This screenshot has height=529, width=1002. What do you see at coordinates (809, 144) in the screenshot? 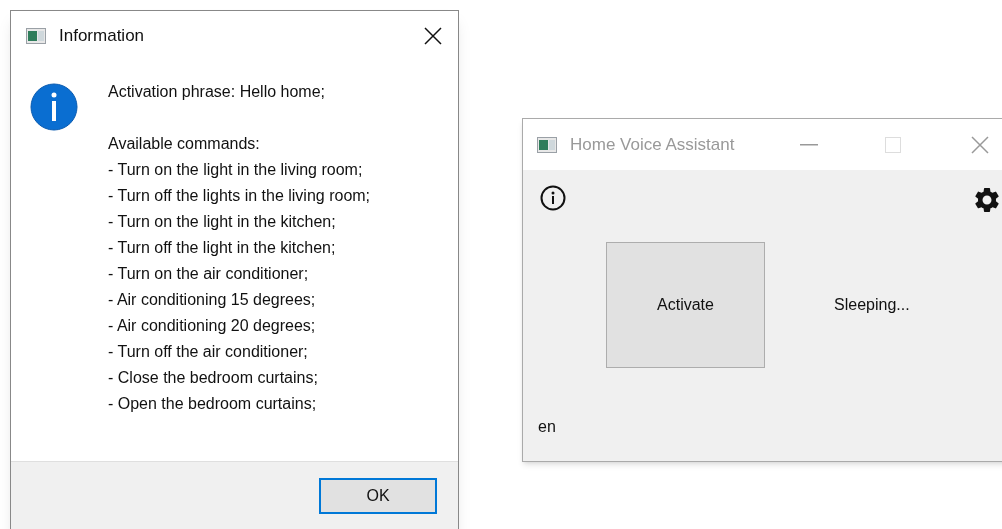
I see `minimize-icon` at bounding box center [809, 144].